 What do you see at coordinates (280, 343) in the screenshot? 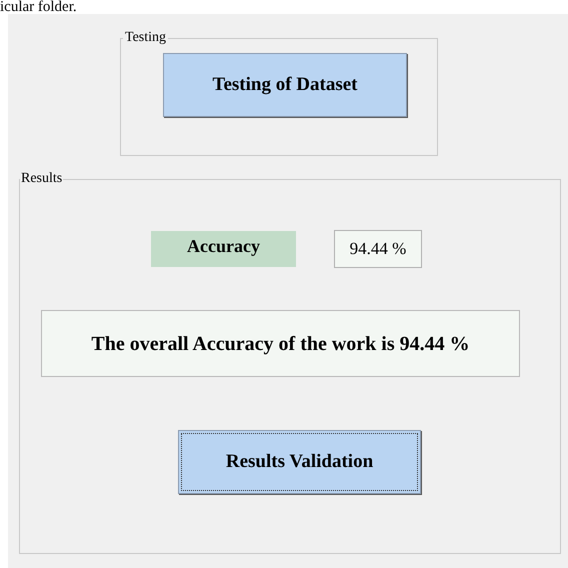
I see `result-message: The overall Accuracy of the work is 94.44 %` at bounding box center [280, 343].